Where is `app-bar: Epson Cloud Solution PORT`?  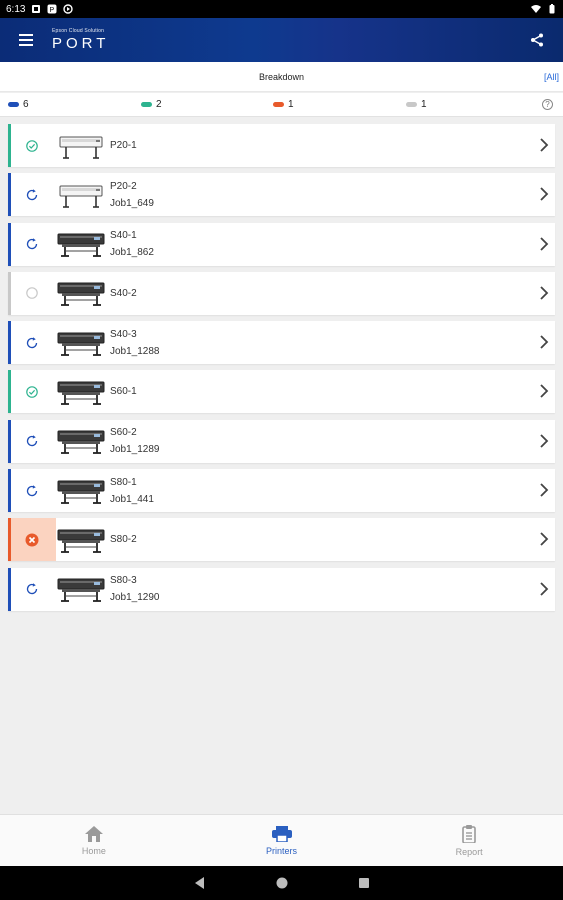 app-bar: Epson Cloud Solution PORT is located at coordinates (281, 40).